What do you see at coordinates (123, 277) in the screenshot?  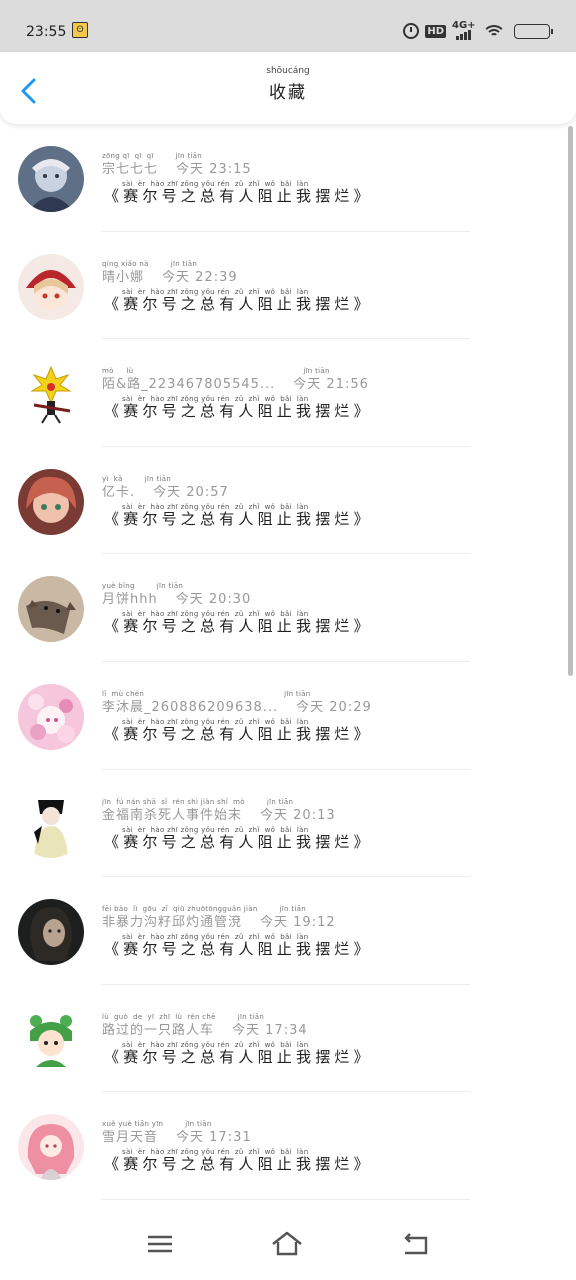 I see `user-name: 晴小娜` at bounding box center [123, 277].